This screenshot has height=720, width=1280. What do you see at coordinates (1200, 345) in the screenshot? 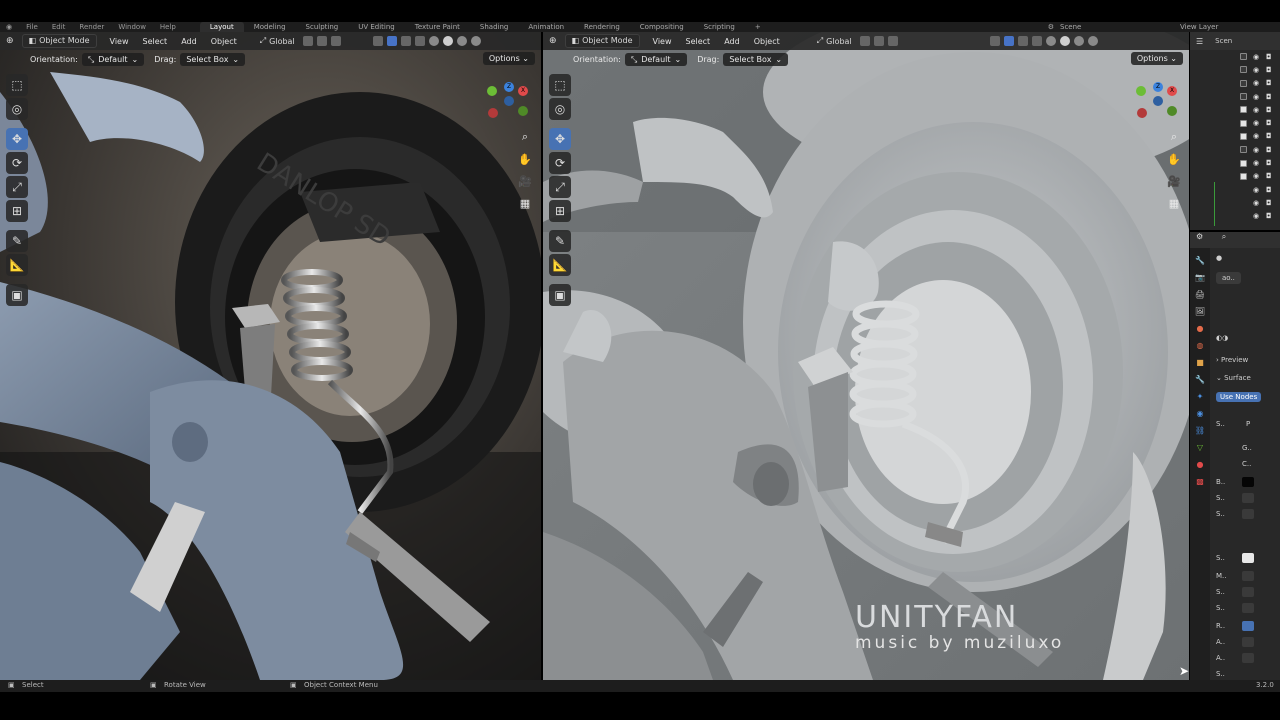
I see `world-tab-icon: ◍` at bounding box center [1200, 345].